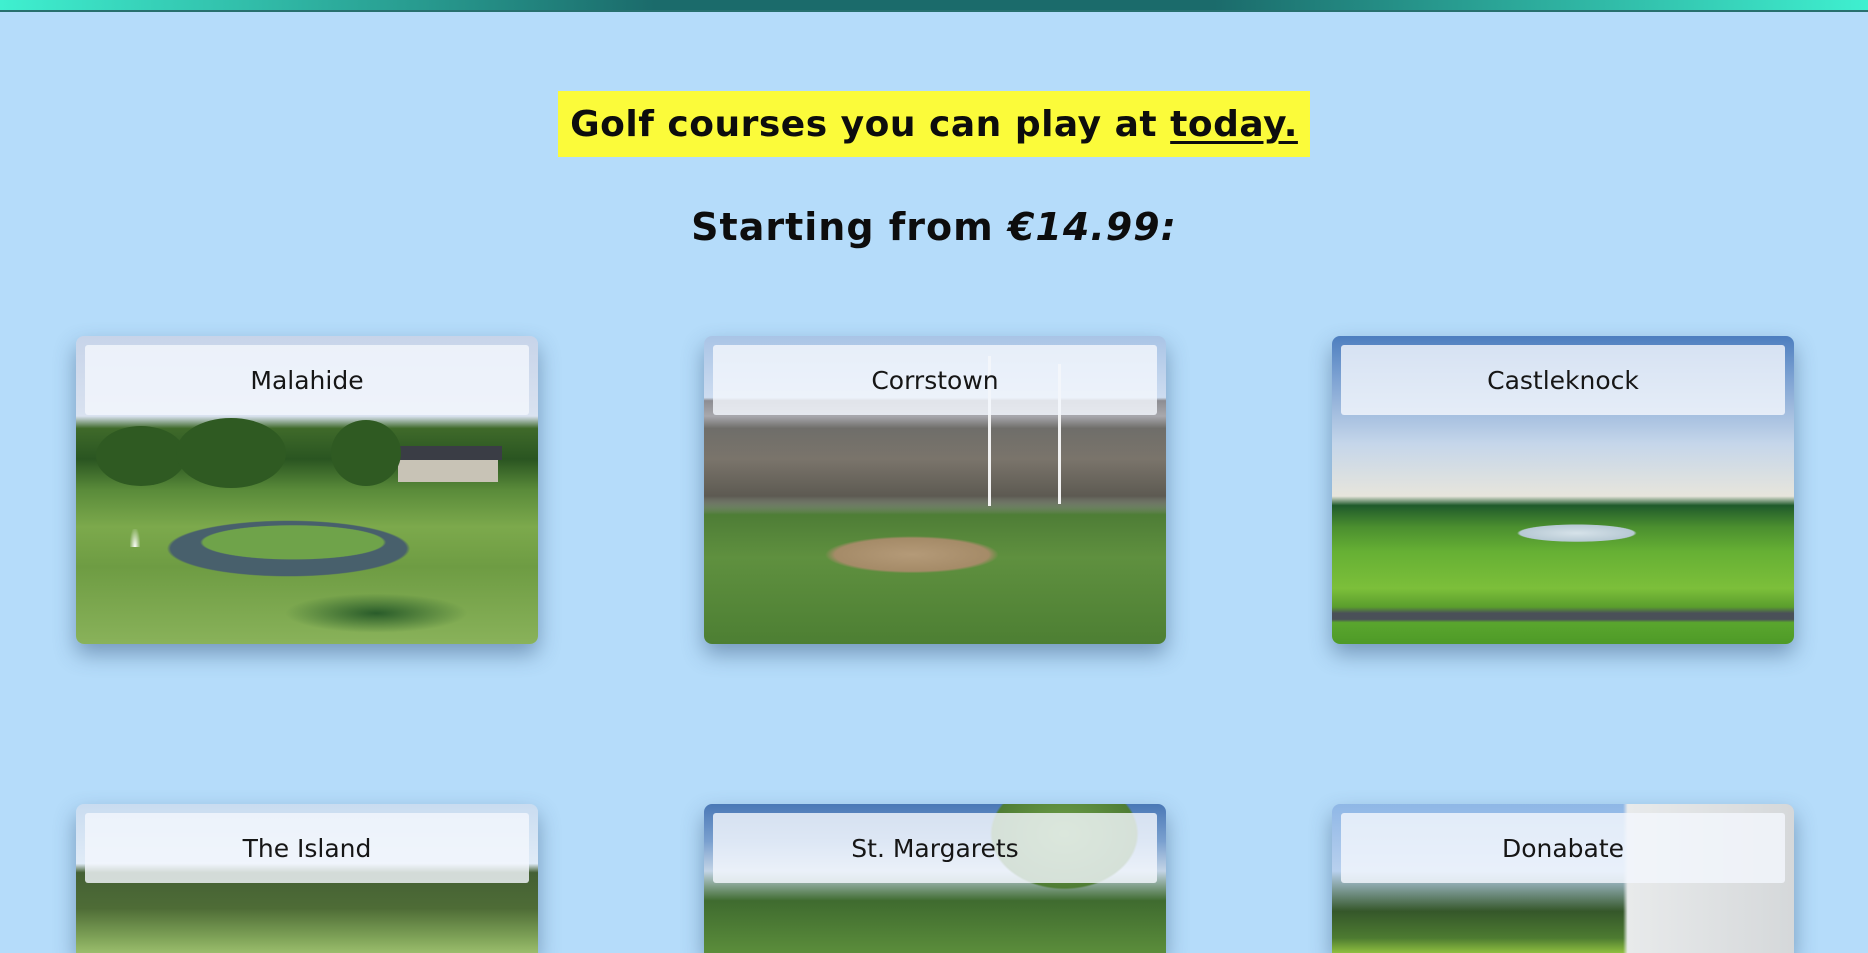 The width and height of the screenshot is (1868, 953). I want to click on course-card-st-margarets: St. Margarets, so click(935, 878).